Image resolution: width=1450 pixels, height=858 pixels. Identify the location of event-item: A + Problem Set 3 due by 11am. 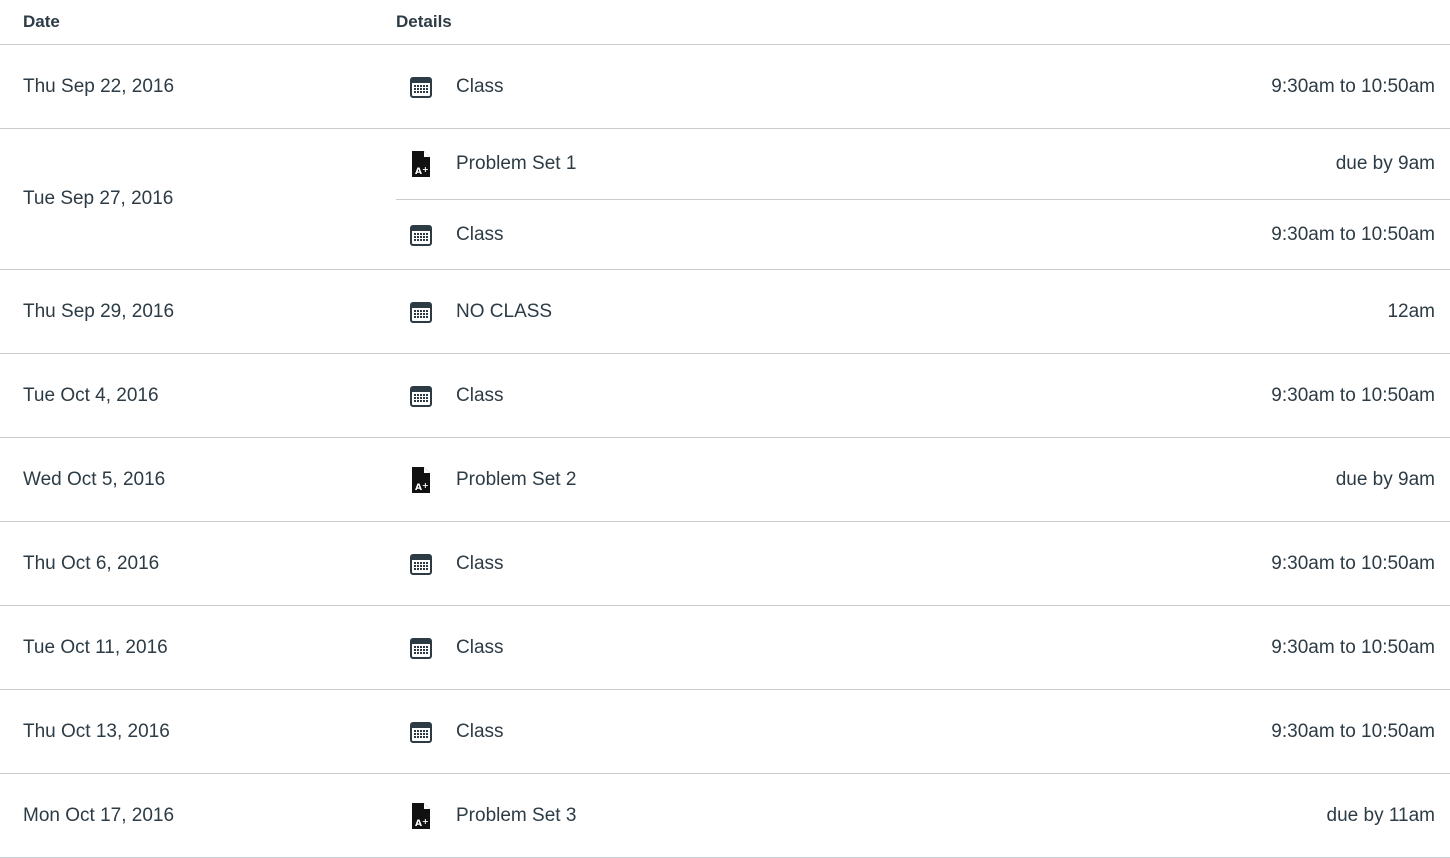
(923, 815).